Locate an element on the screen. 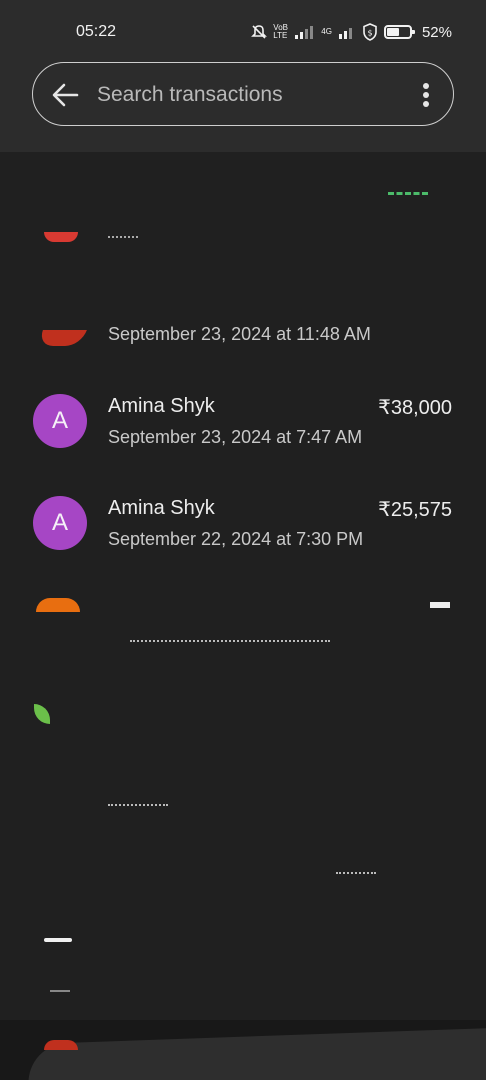  vpn-shield-icon: $ is located at coordinates (370, 32).